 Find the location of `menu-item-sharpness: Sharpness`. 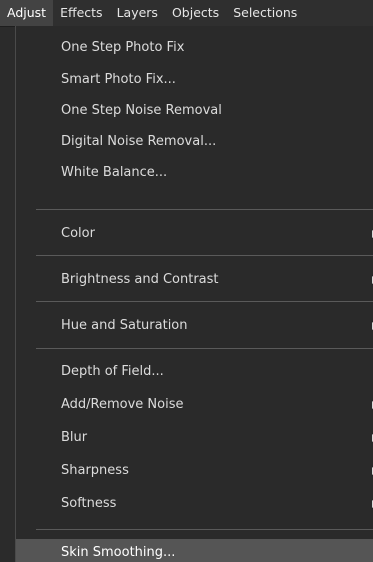

menu-item-sharpness: Sharpness is located at coordinates (194, 470).